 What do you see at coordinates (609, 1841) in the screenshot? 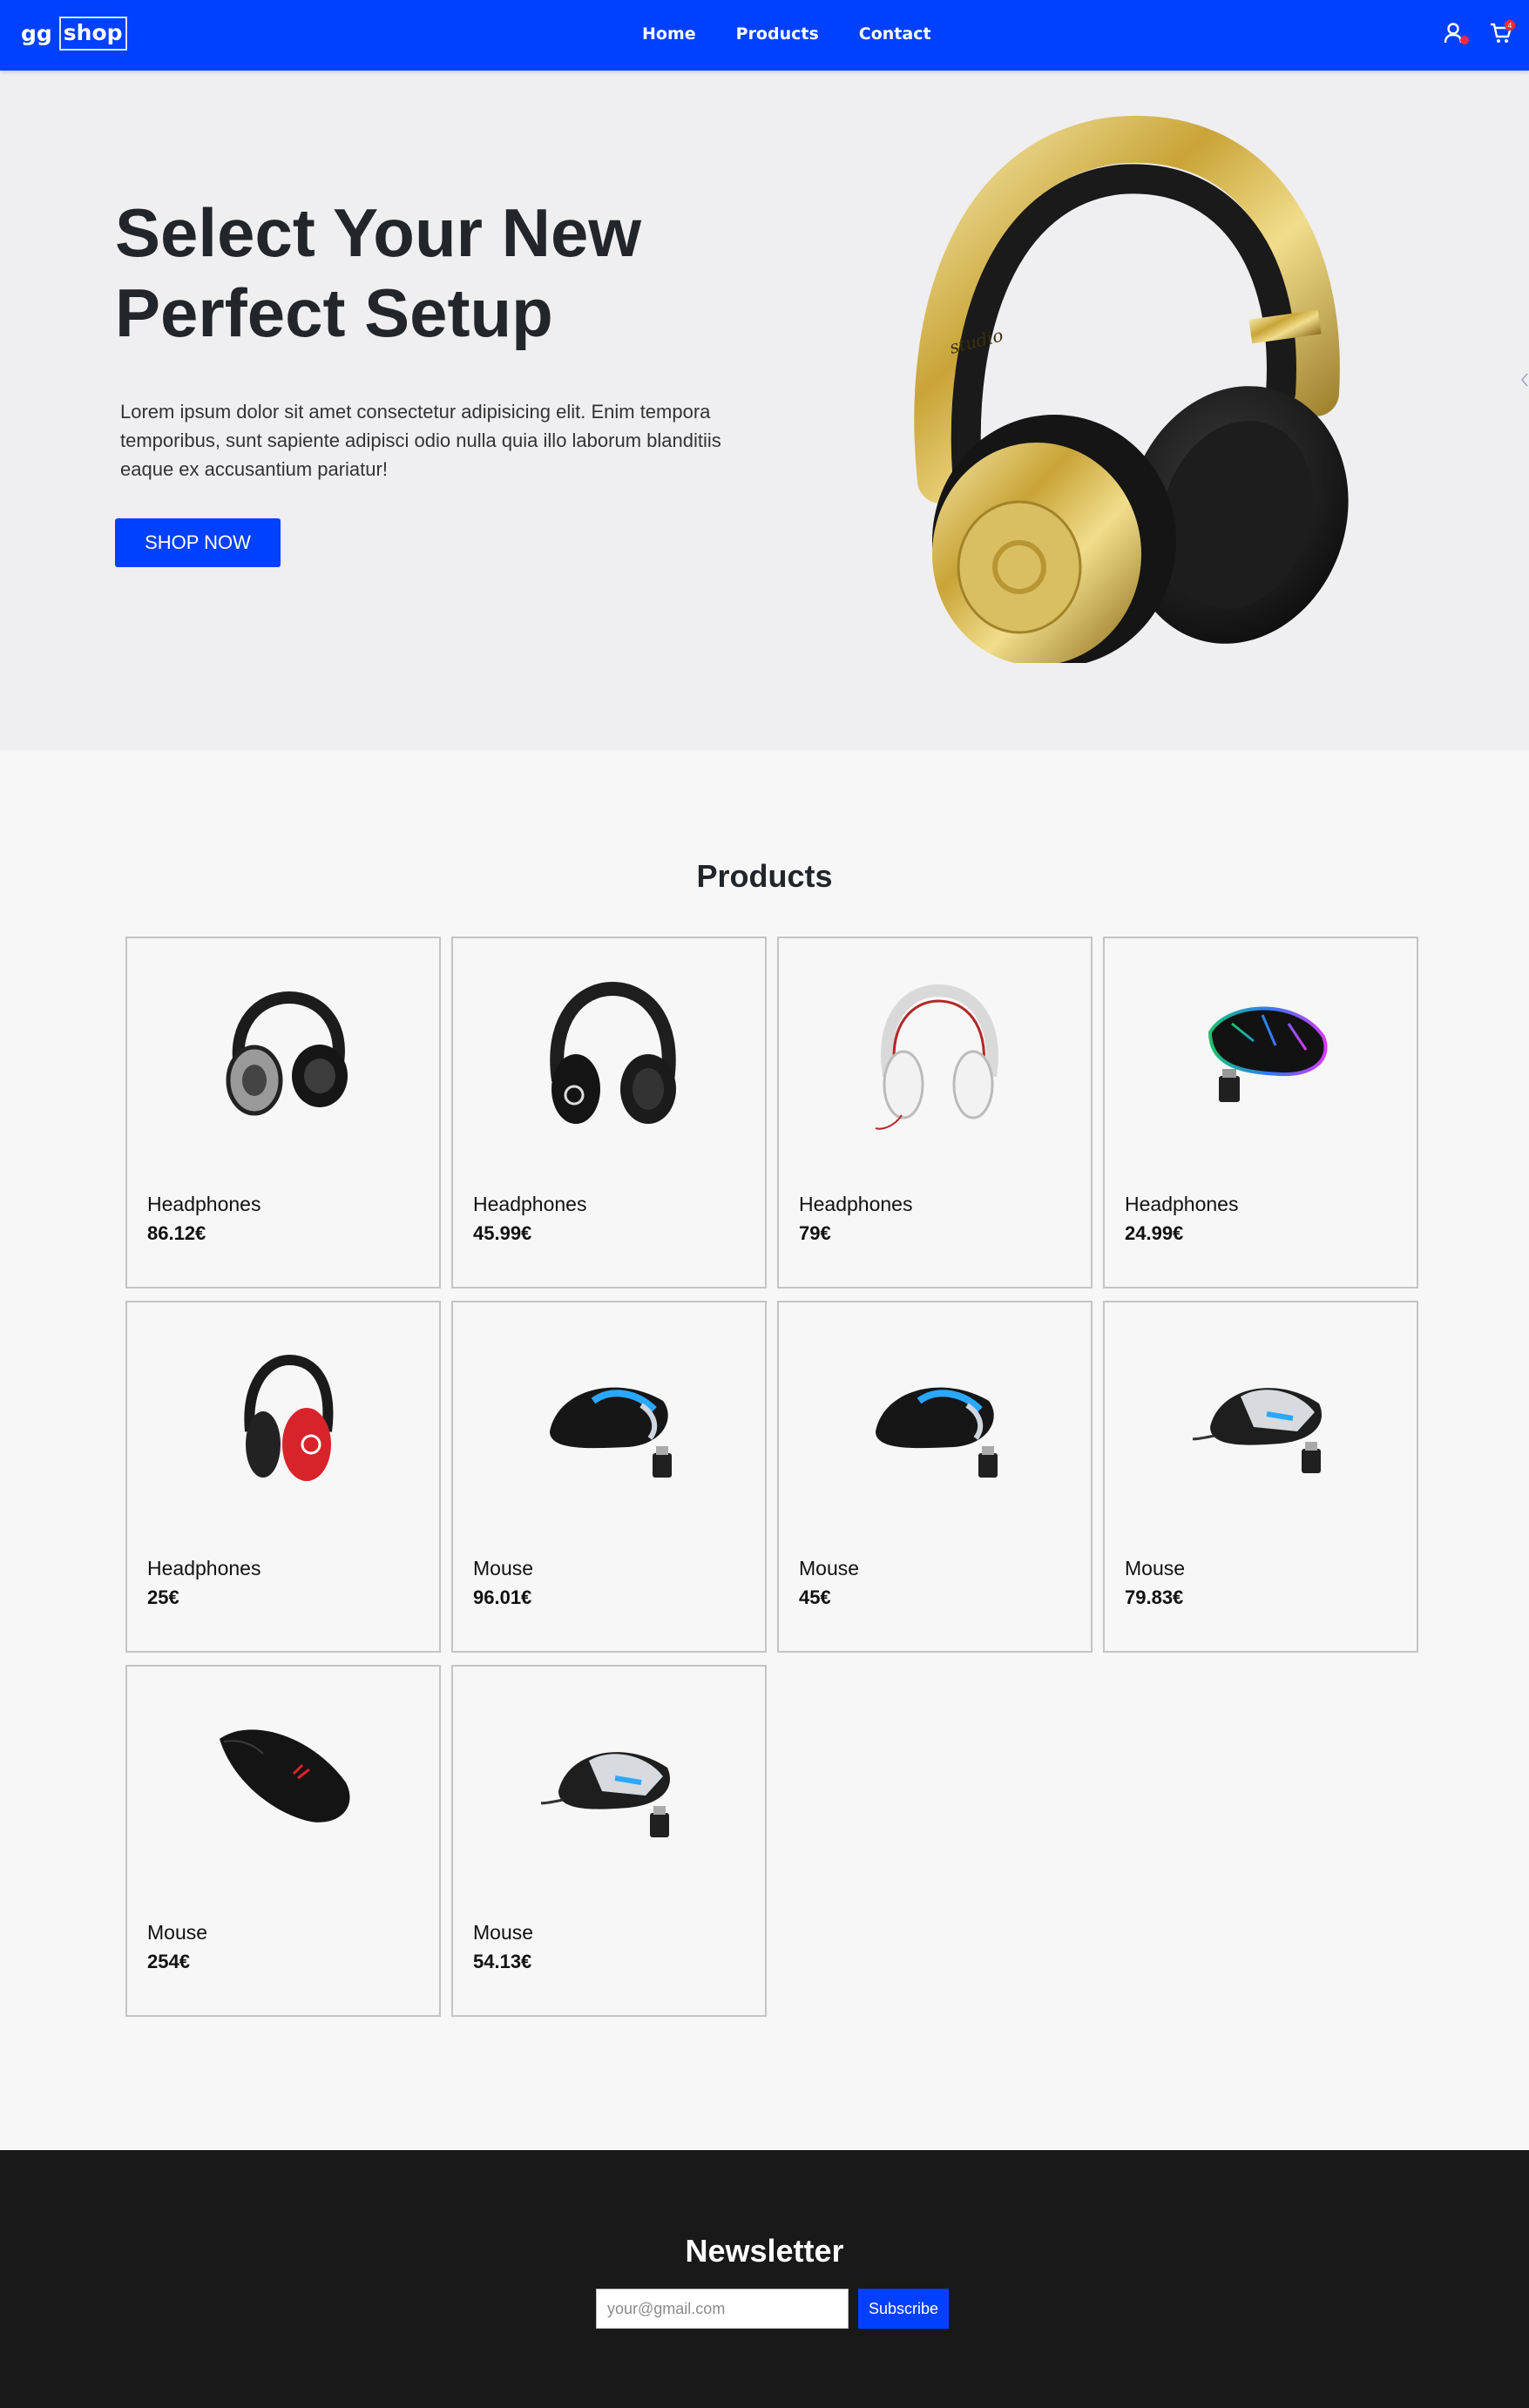
I see `product-card: Mouse 54.13€` at bounding box center [609, 1841].